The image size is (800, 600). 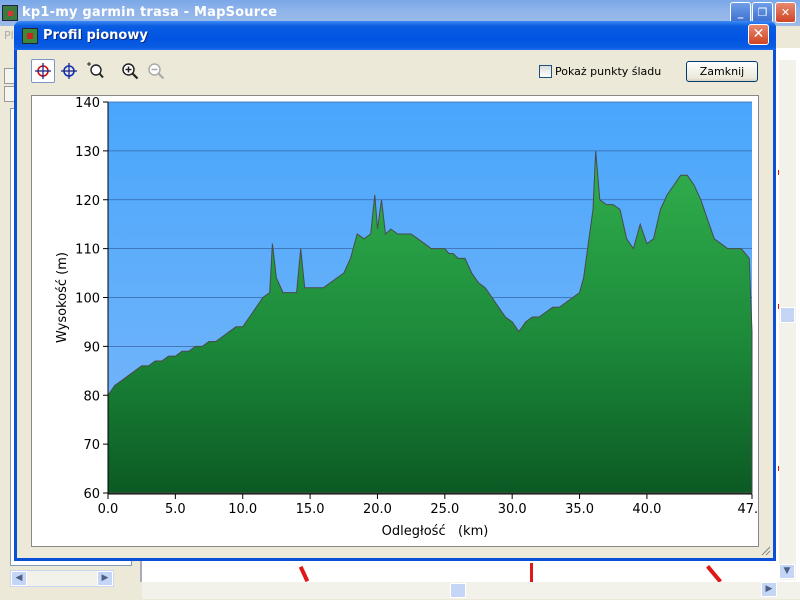 I want to click on left-panel-hscrollbar: ◀ ▶, so click(x=62, y=578).